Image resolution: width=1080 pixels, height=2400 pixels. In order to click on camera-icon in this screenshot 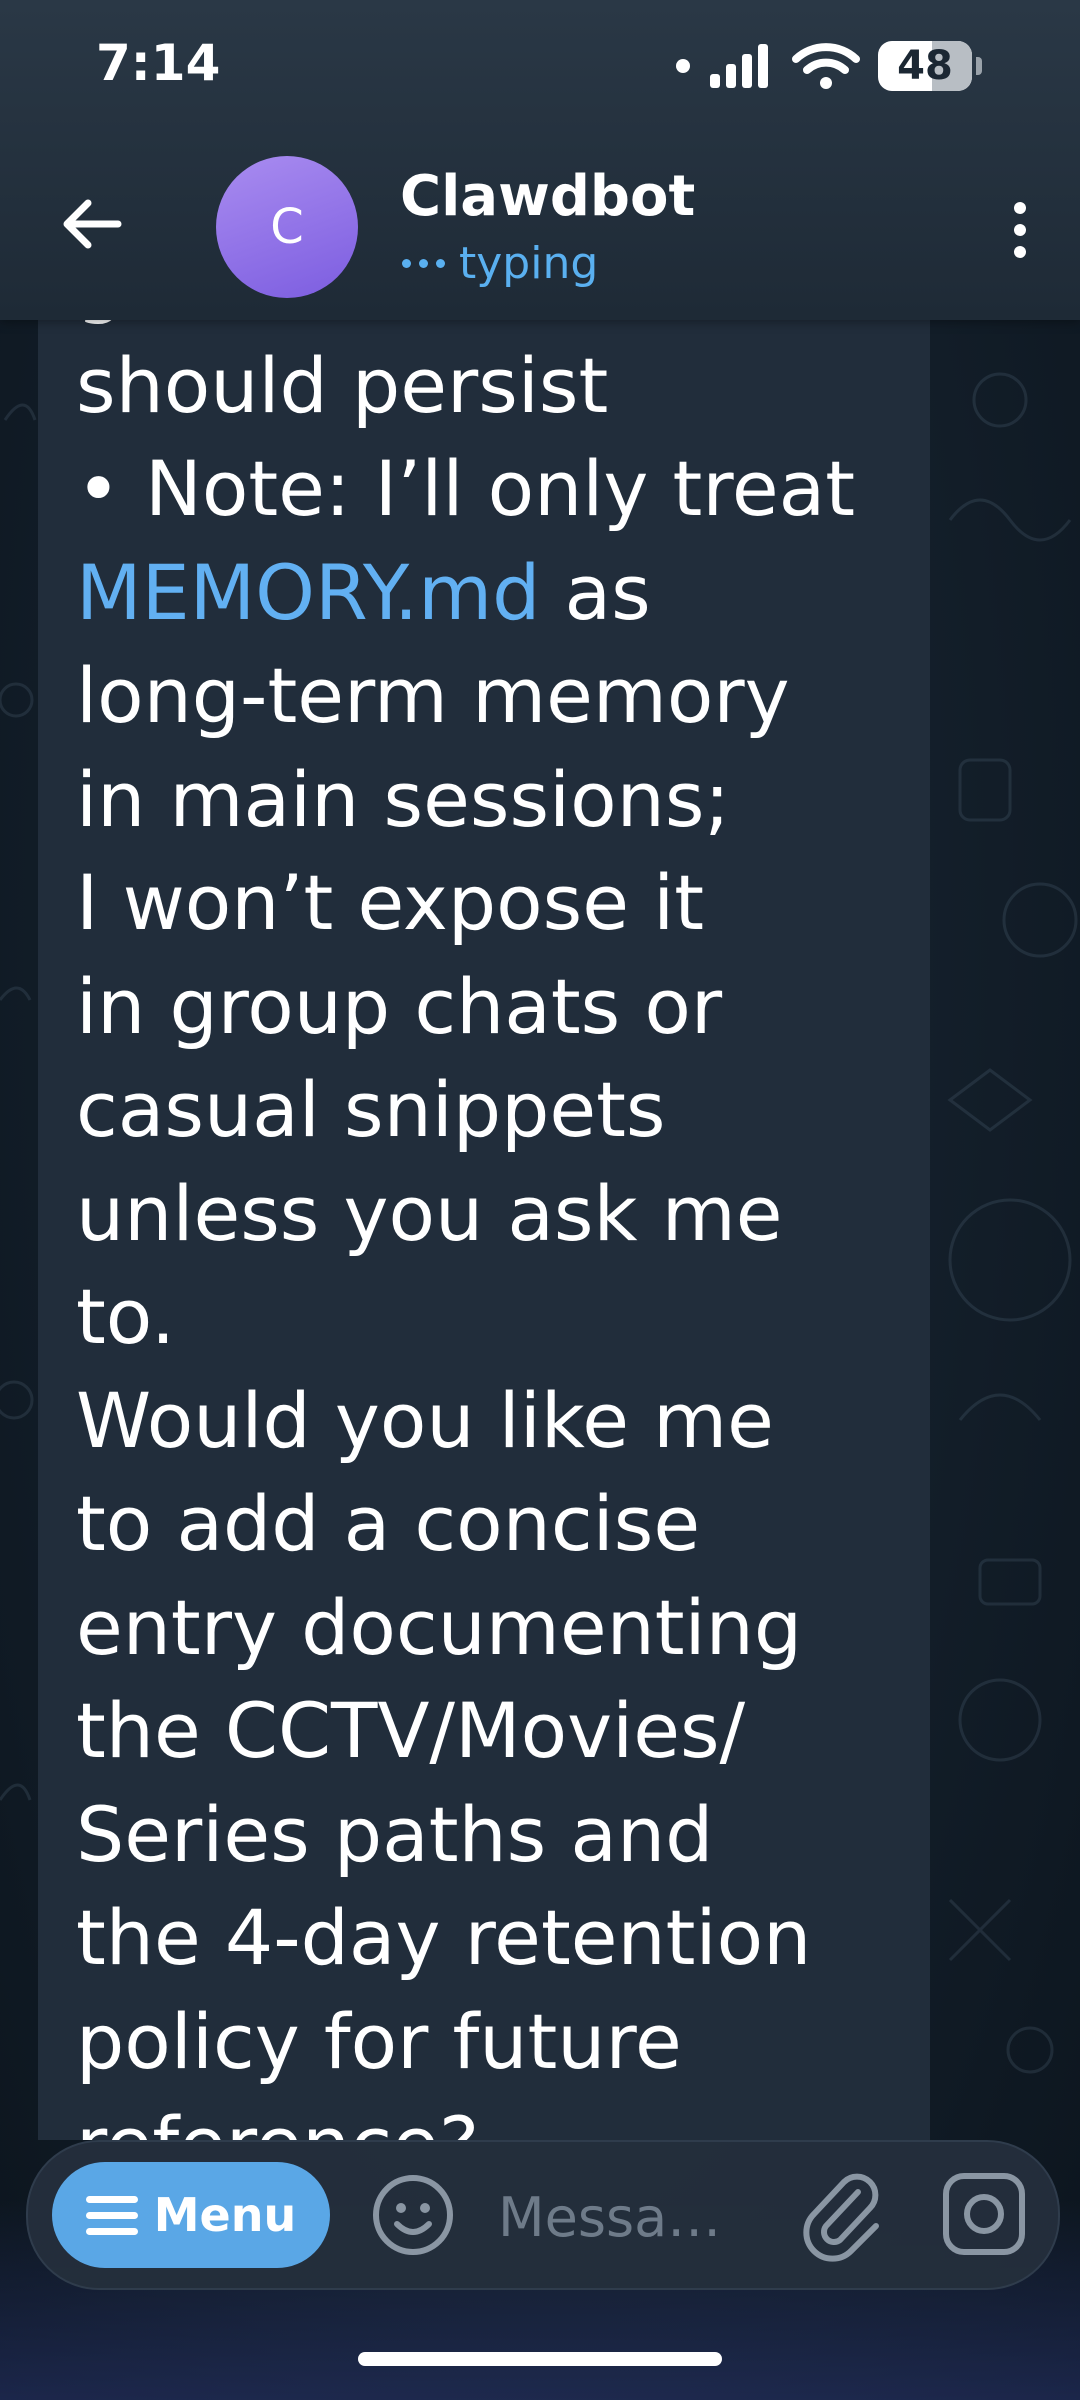, I will do `click(984, 2214)`.